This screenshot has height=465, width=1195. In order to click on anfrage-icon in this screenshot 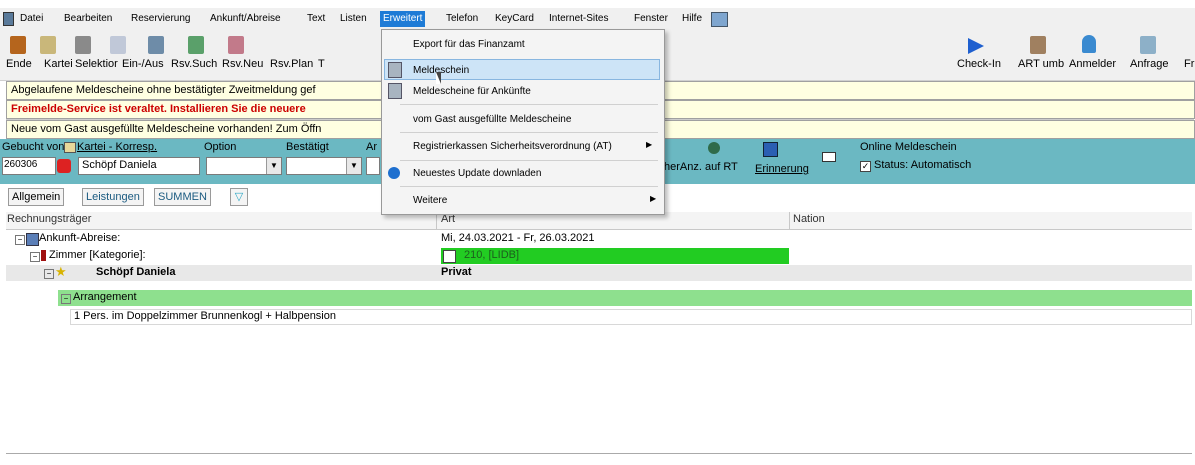, I will do `click(1148, 45)`.